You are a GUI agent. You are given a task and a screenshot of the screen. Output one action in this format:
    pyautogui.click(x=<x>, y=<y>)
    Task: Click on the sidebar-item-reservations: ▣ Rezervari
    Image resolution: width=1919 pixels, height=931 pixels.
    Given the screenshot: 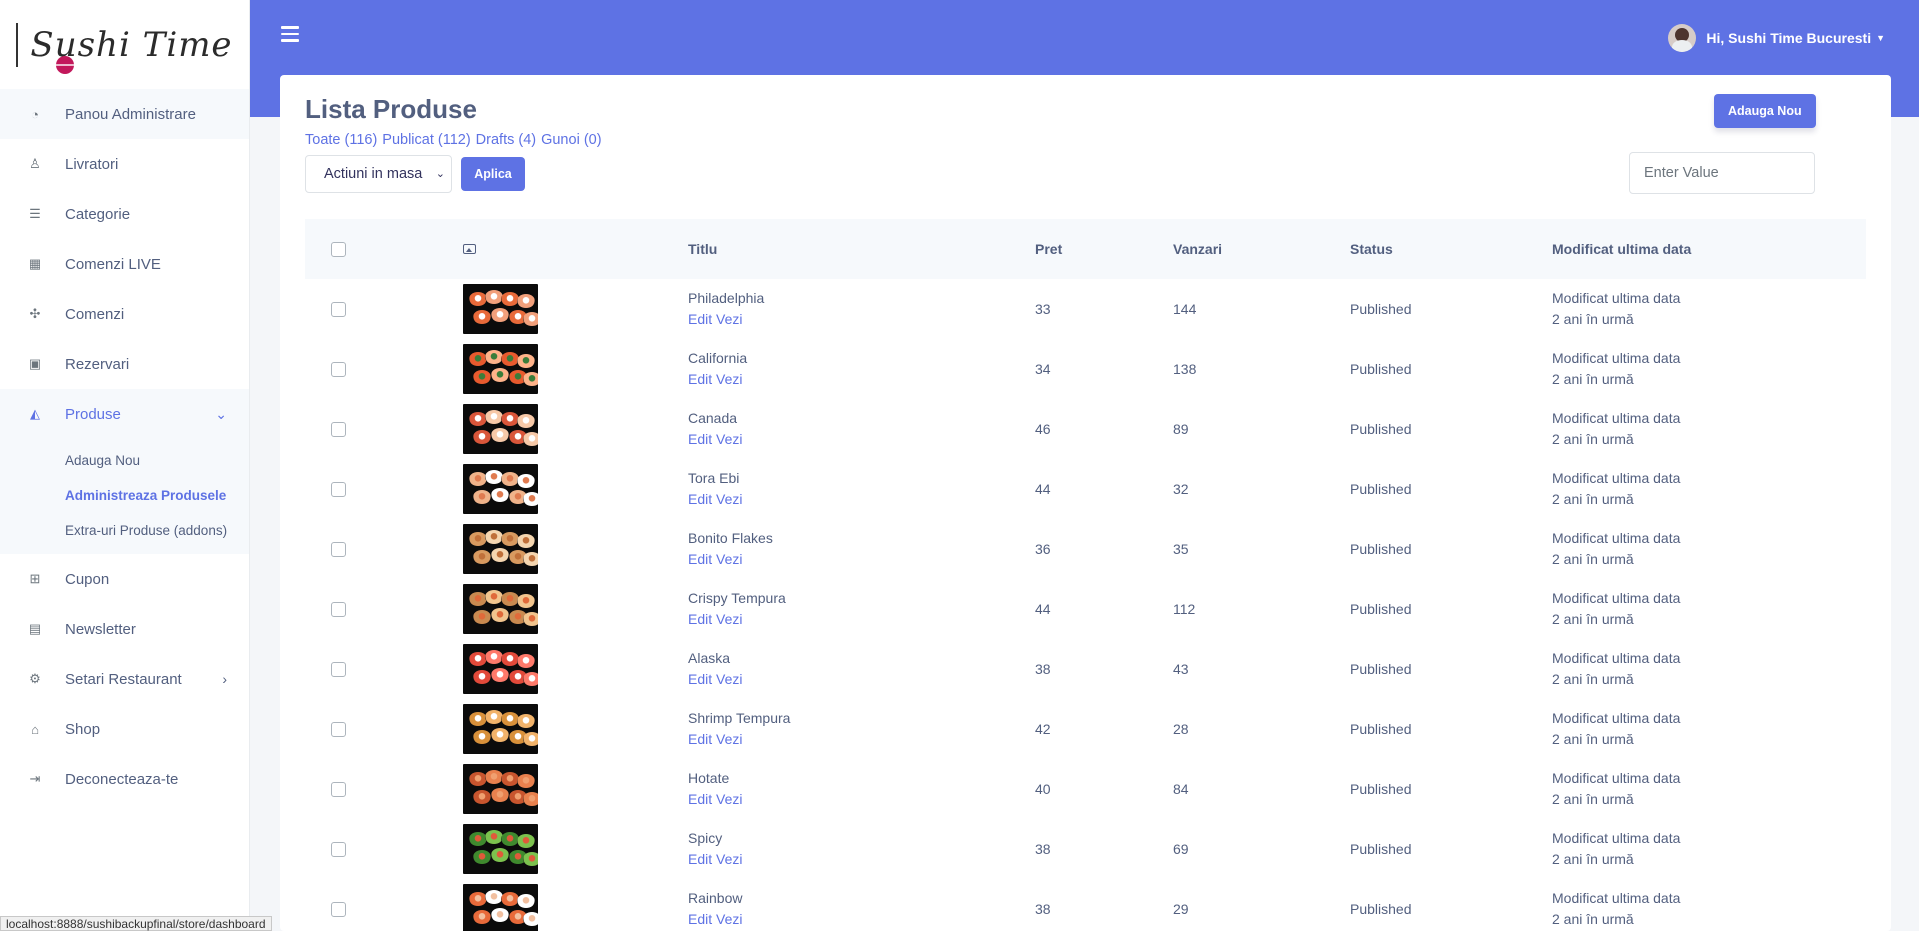 What is the action you would take?
    pyautogui.click(x=124, y=364)
    